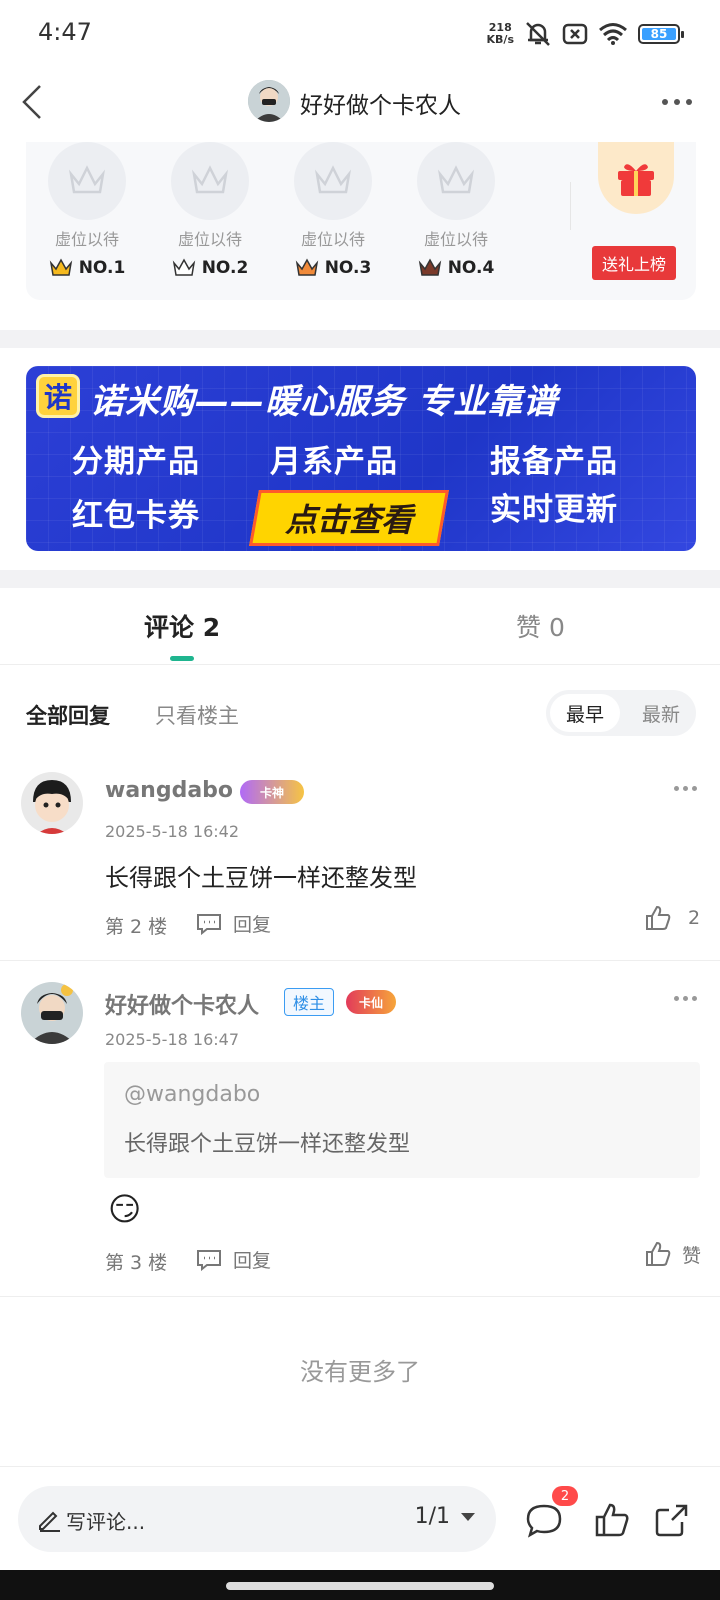 The width and height of the screenshot is (720, 1600). I want to click on sort-newest: 最新, so click(661, 713).